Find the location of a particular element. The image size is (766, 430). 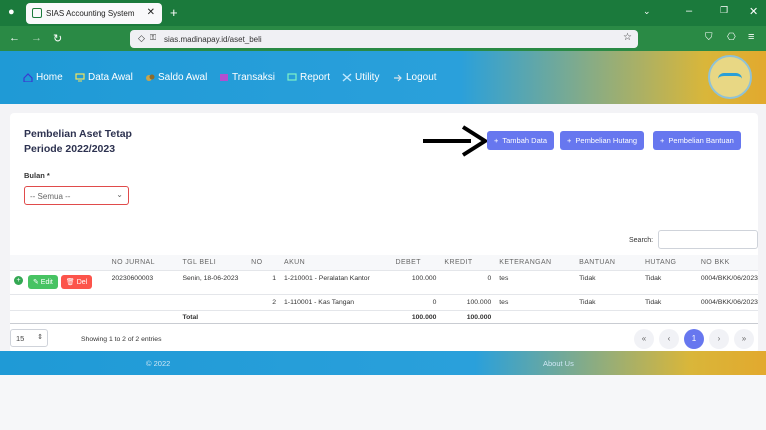

extensions-icon: ⎔ is located at coordinates (731, 37).